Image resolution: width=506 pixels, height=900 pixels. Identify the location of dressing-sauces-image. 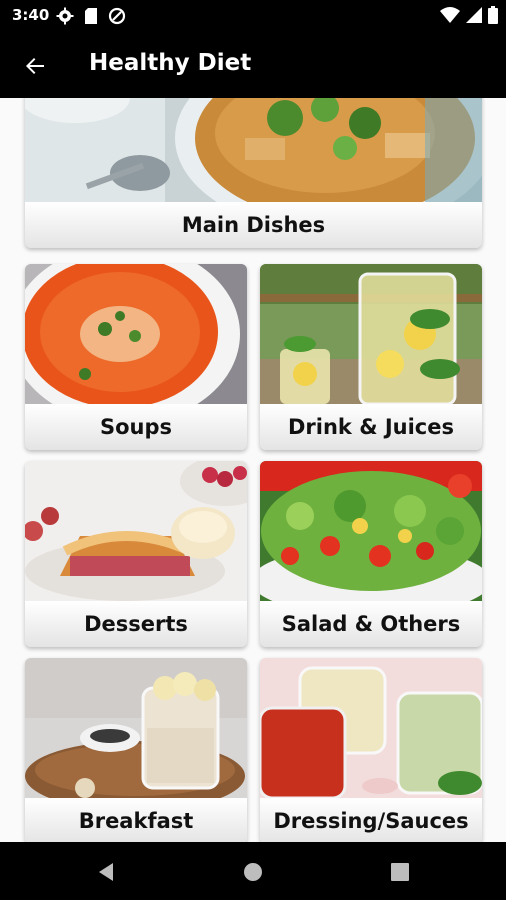
(371, 728).